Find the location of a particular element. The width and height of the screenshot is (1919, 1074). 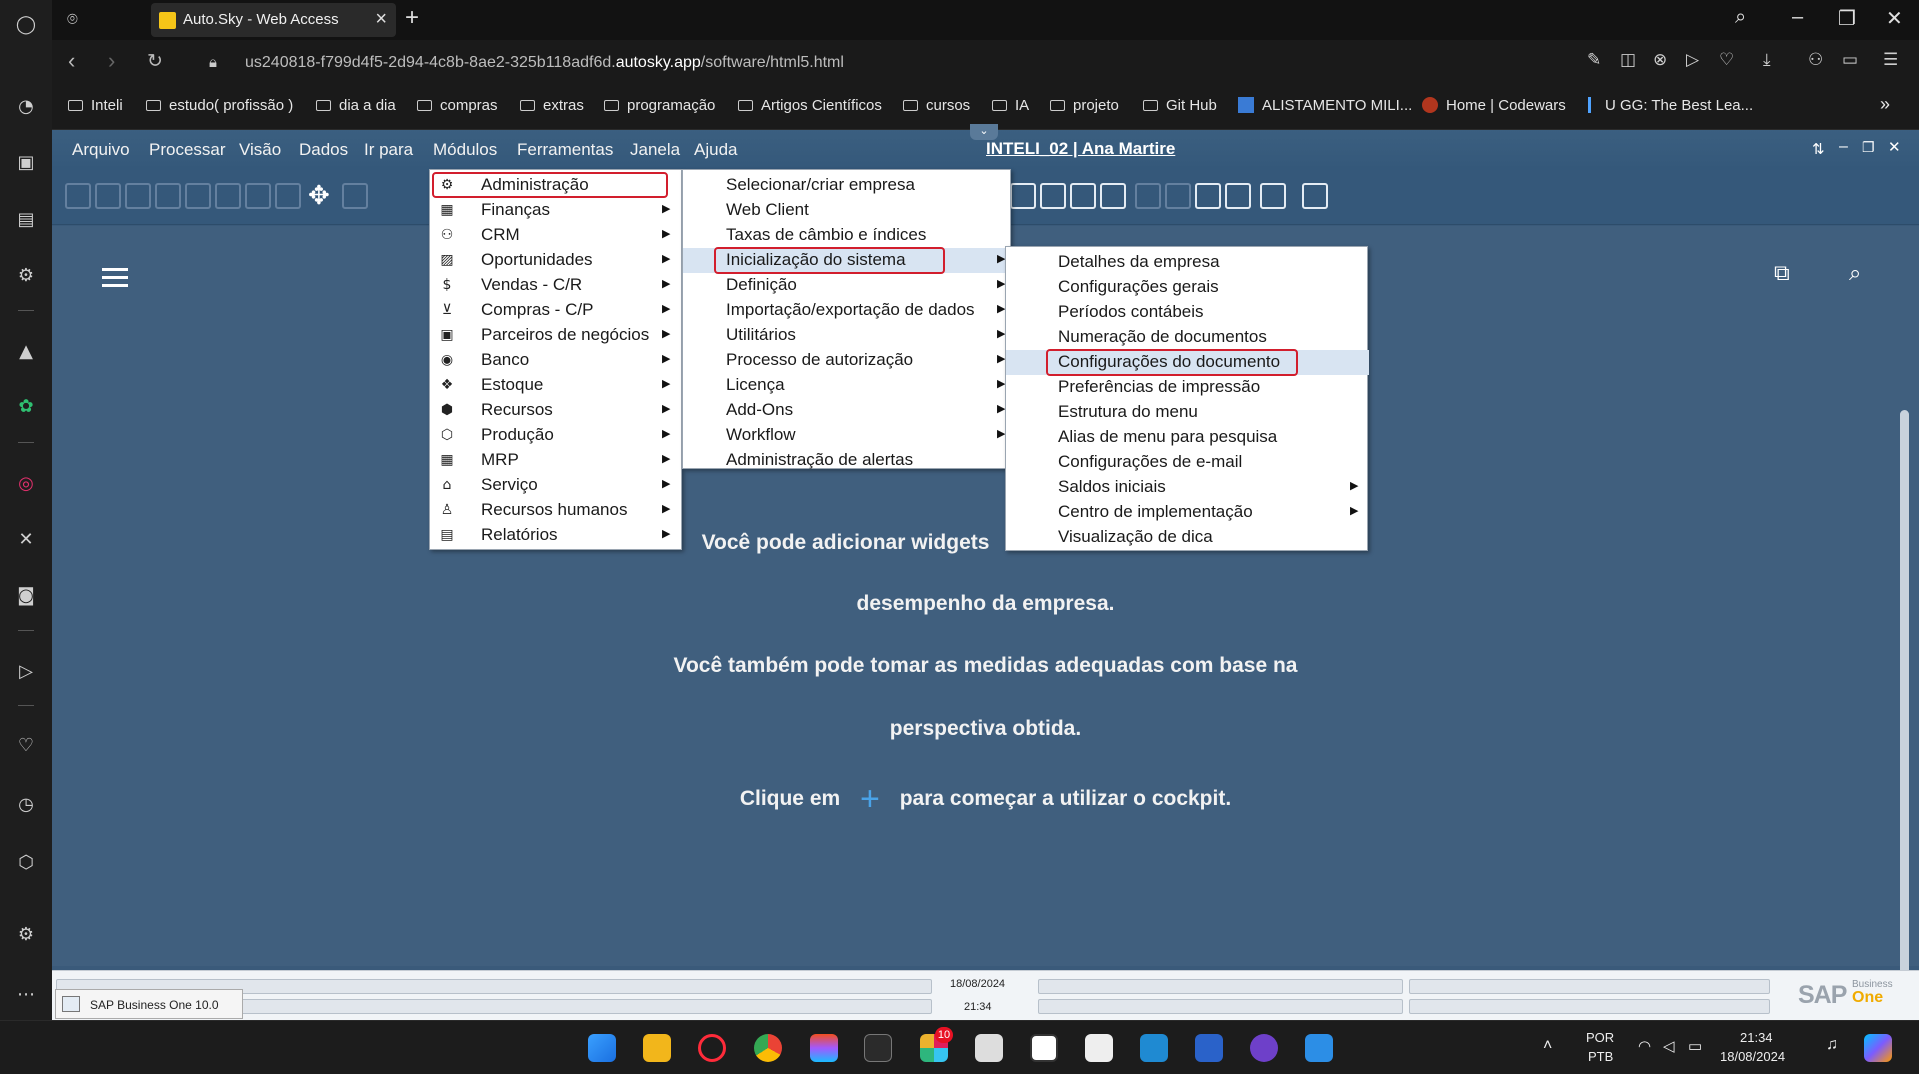

help-icon is located at coordinates (1315, 196).